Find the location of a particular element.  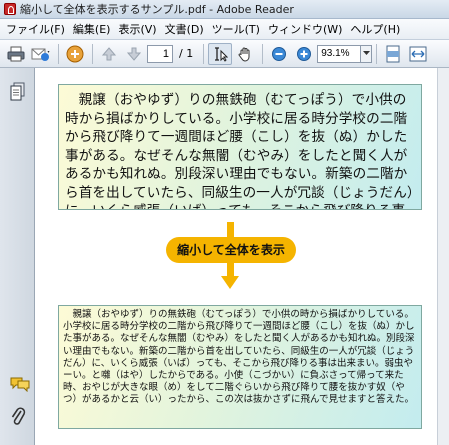

fit-width-icon is located at coordinates (418, 54).